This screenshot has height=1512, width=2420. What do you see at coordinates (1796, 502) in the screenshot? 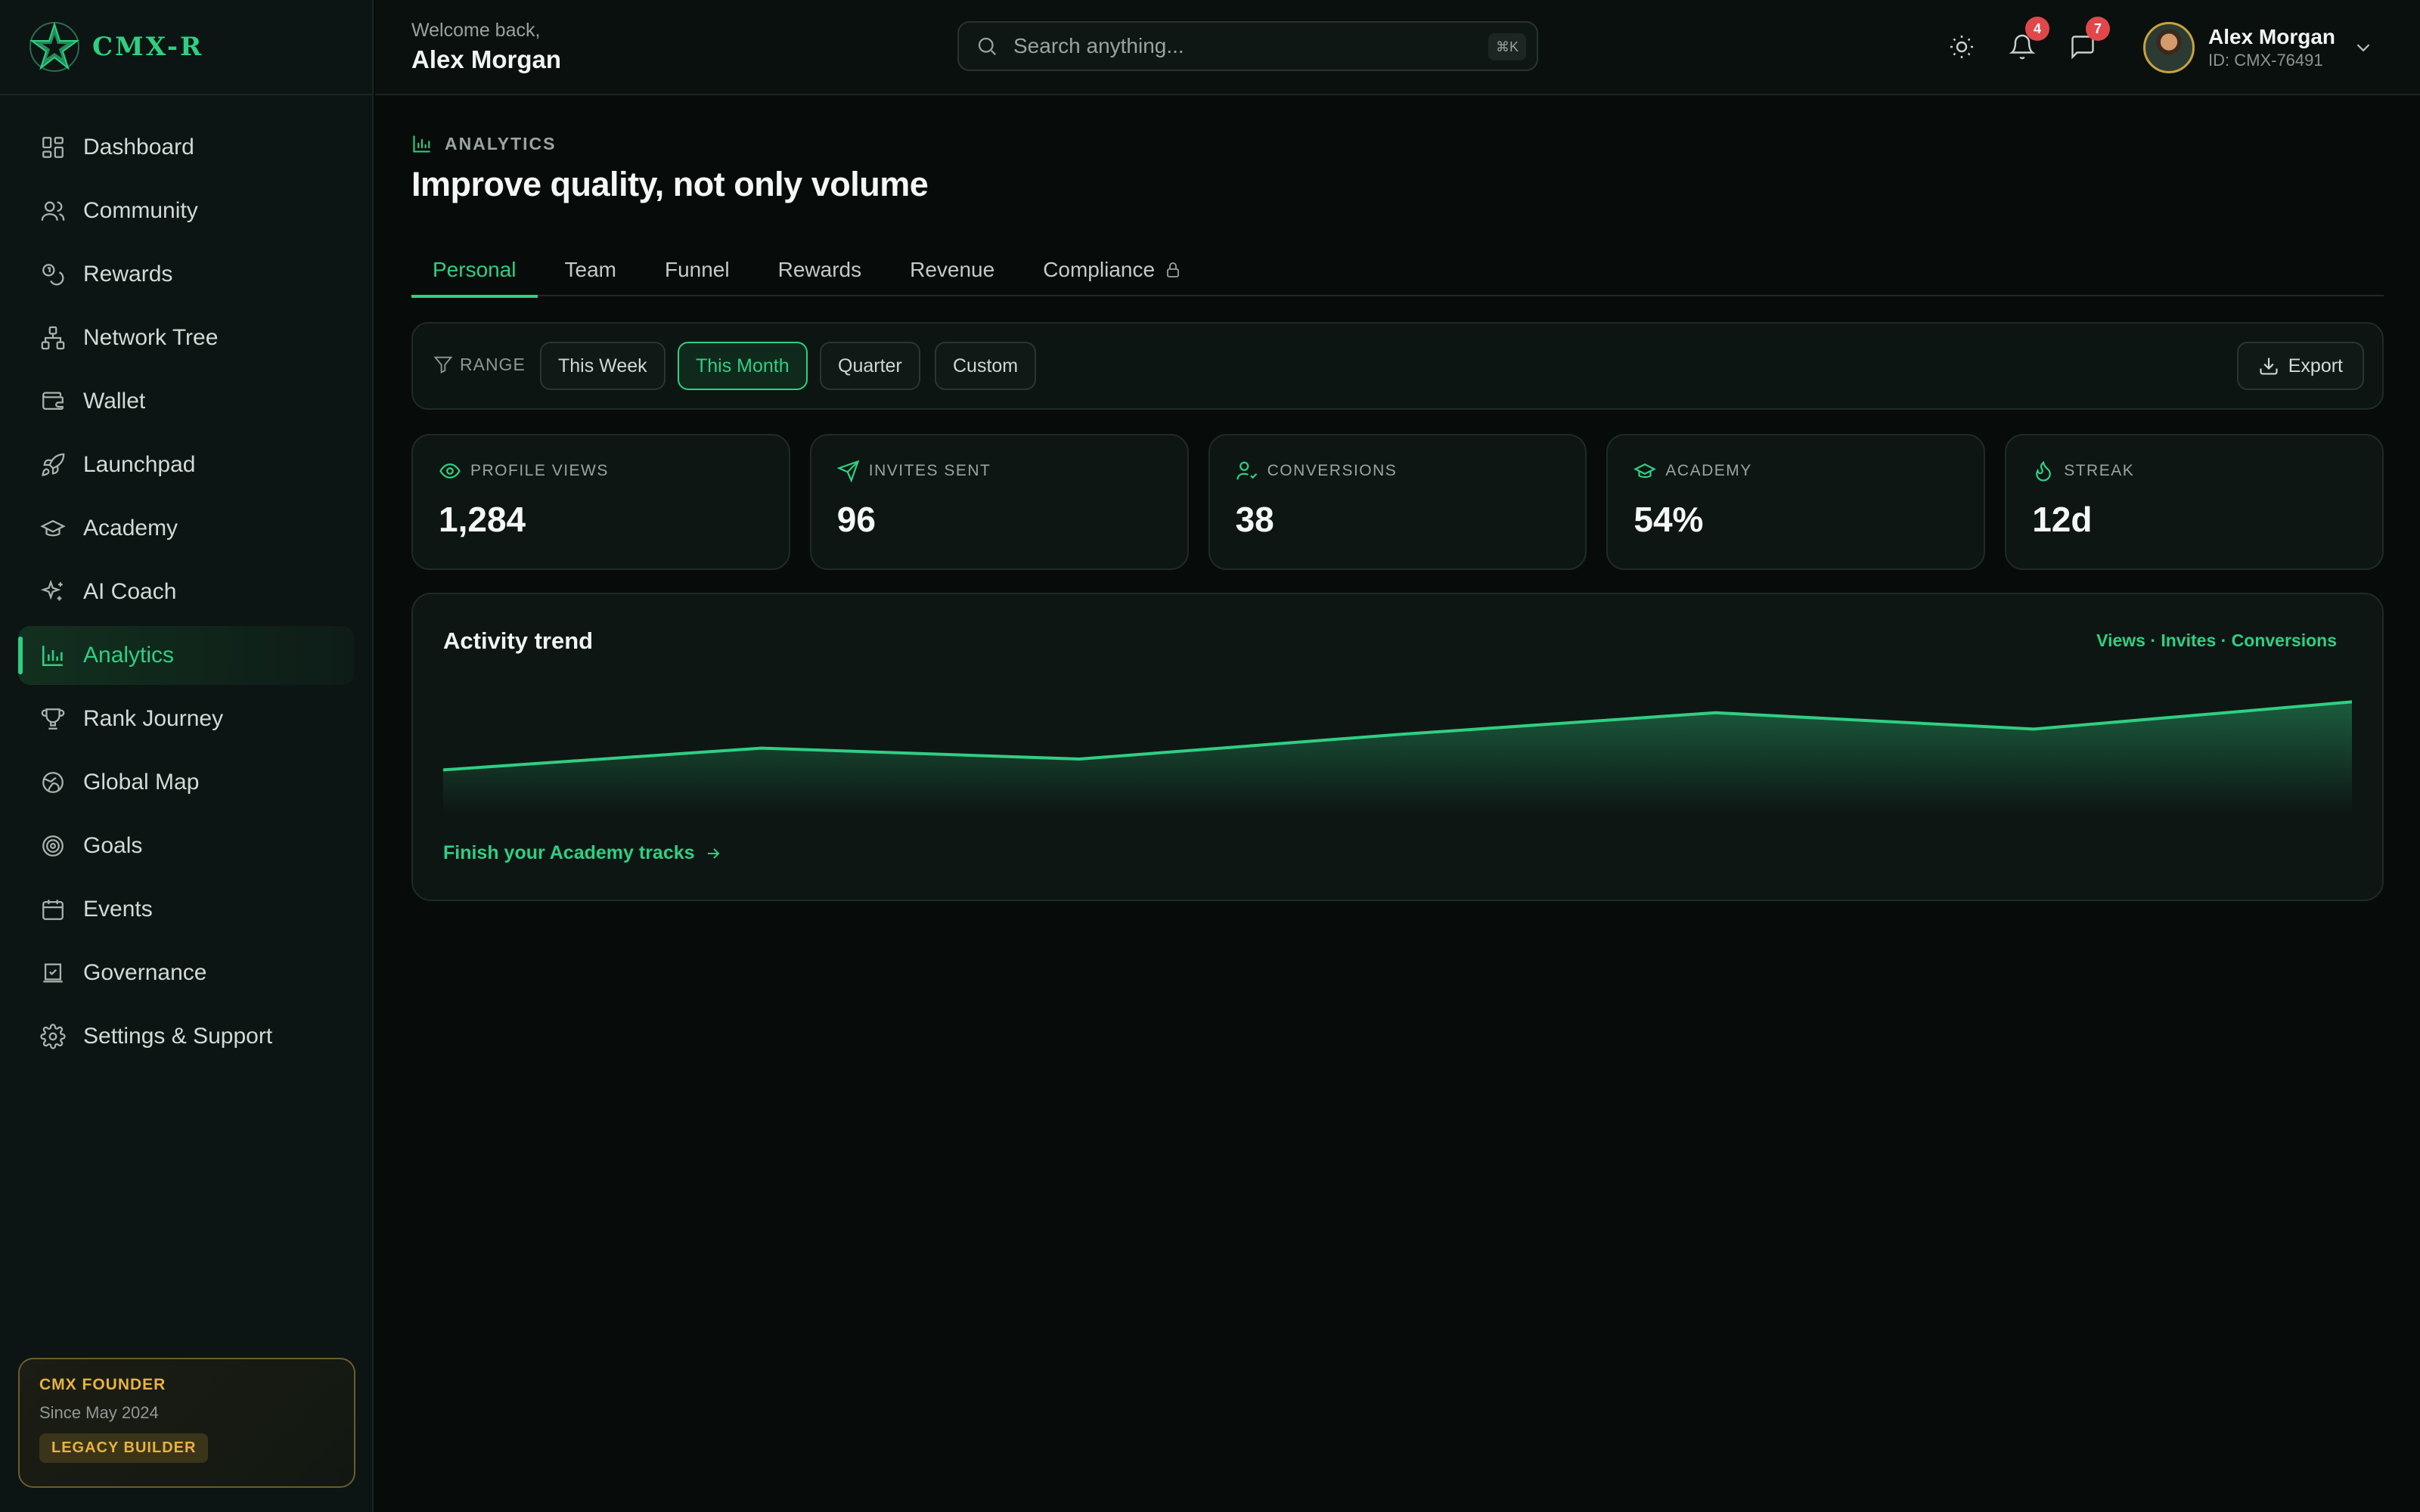
I see `stat-card-academy: ACADEMY 54%` at bounding box center [1796, 502].